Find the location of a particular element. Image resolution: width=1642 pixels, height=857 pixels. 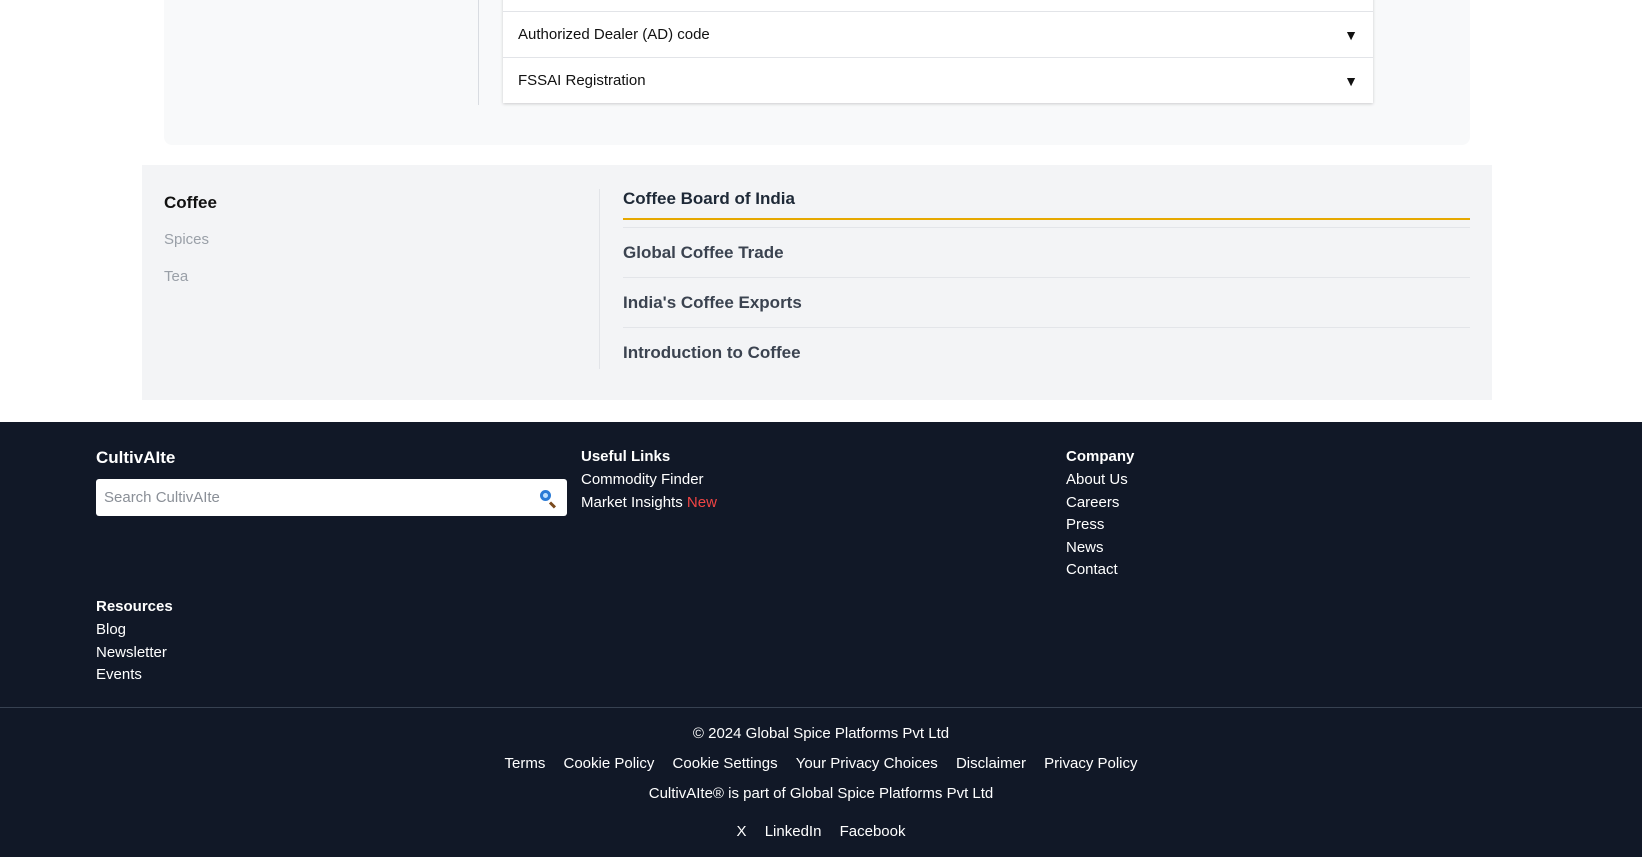

linkedin-link: LinkedIn is located at coordinates (793, 831).